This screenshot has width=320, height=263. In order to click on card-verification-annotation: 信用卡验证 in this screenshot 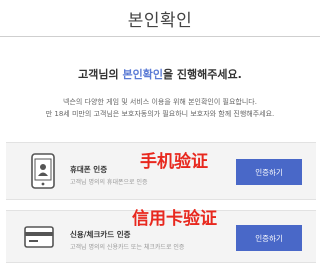, I will do `click(174, 219)`.